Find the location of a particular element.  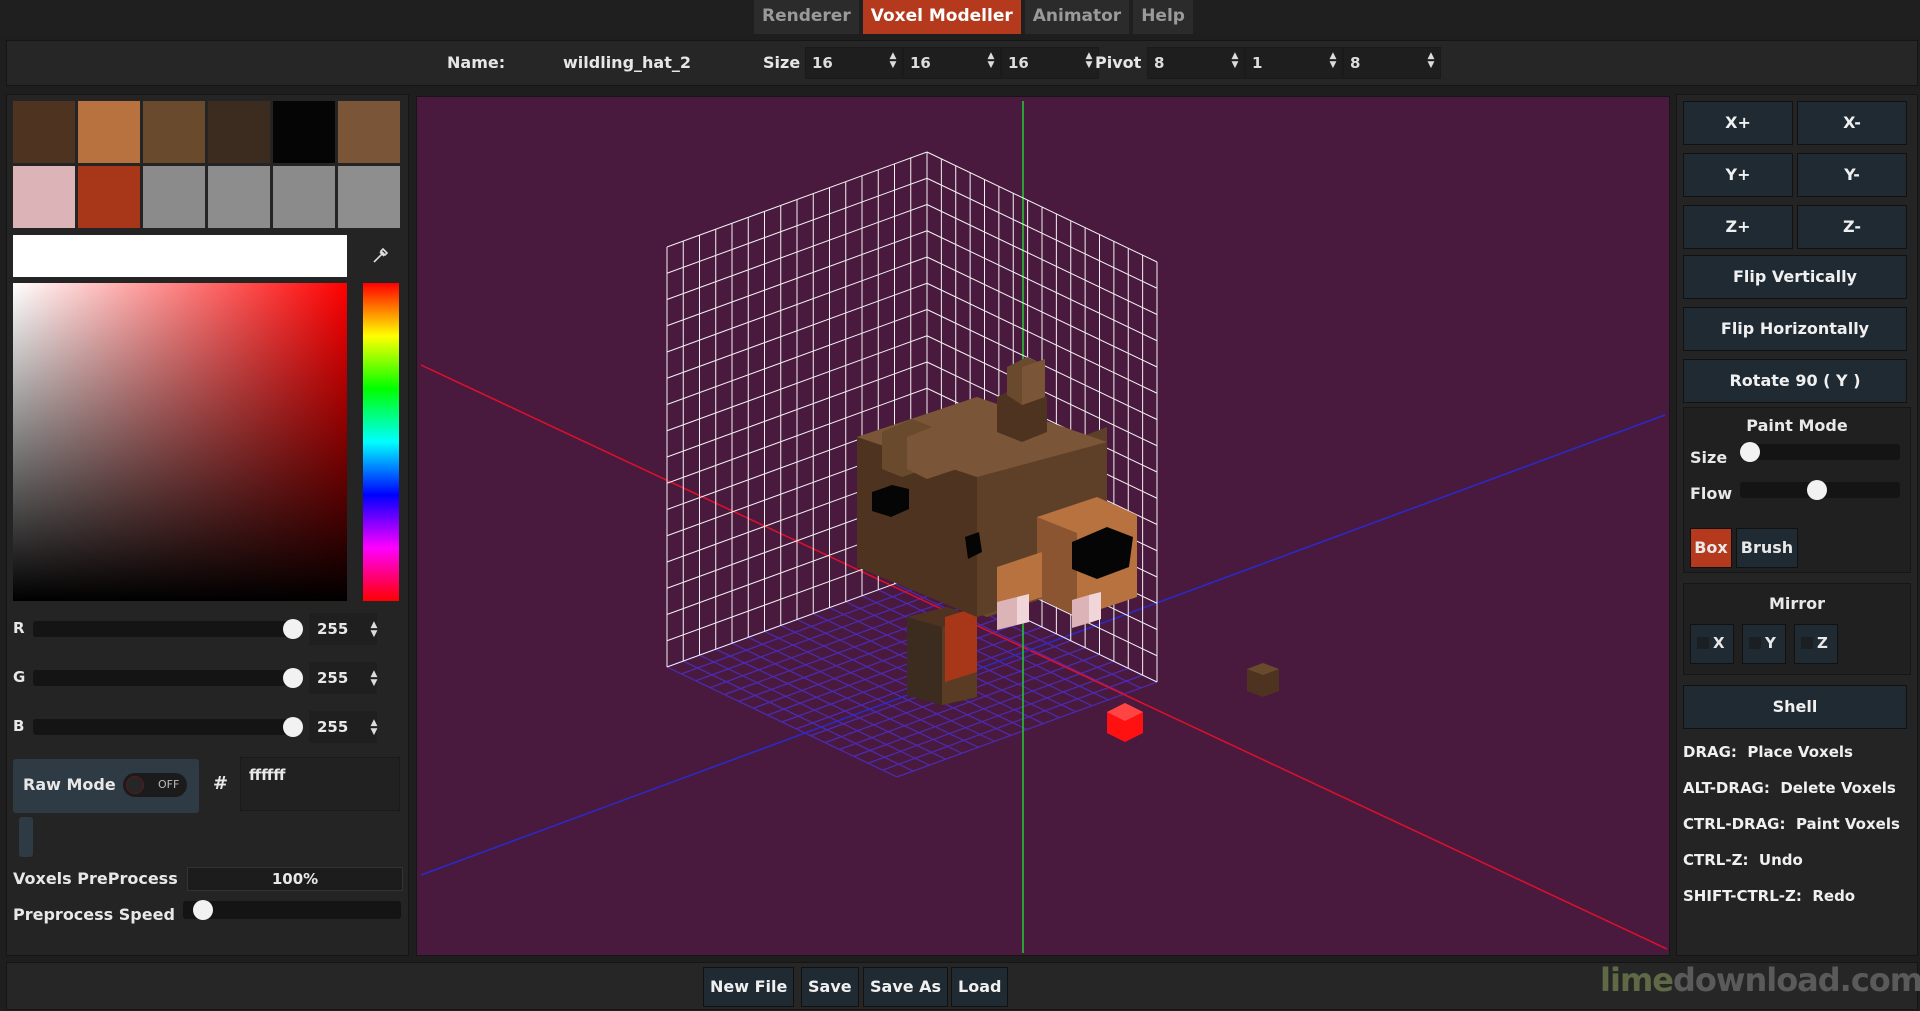

preprocess-speed-knob is located at coordinates (202, 910).